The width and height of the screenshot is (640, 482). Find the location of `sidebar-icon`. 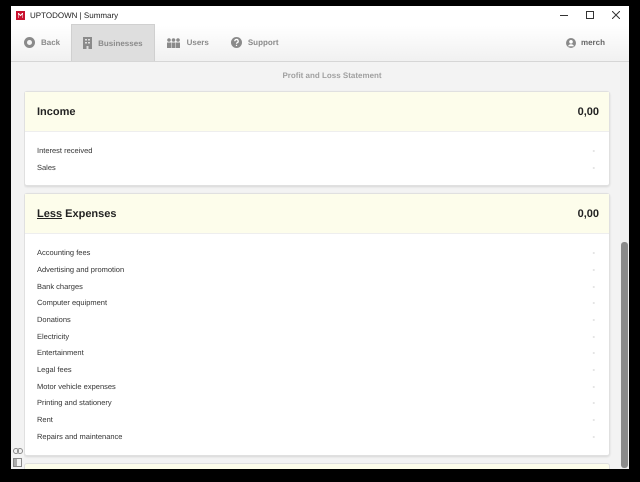

sidebar-icon is located at coordinates (17, 462).